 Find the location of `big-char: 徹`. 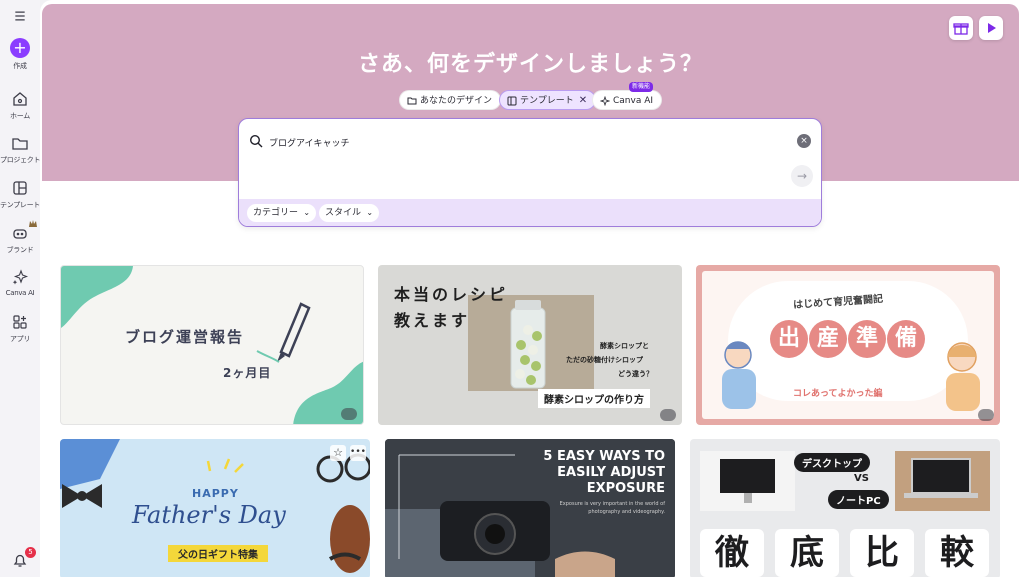

big-char: 徹 is located at coordinates (732, 553).